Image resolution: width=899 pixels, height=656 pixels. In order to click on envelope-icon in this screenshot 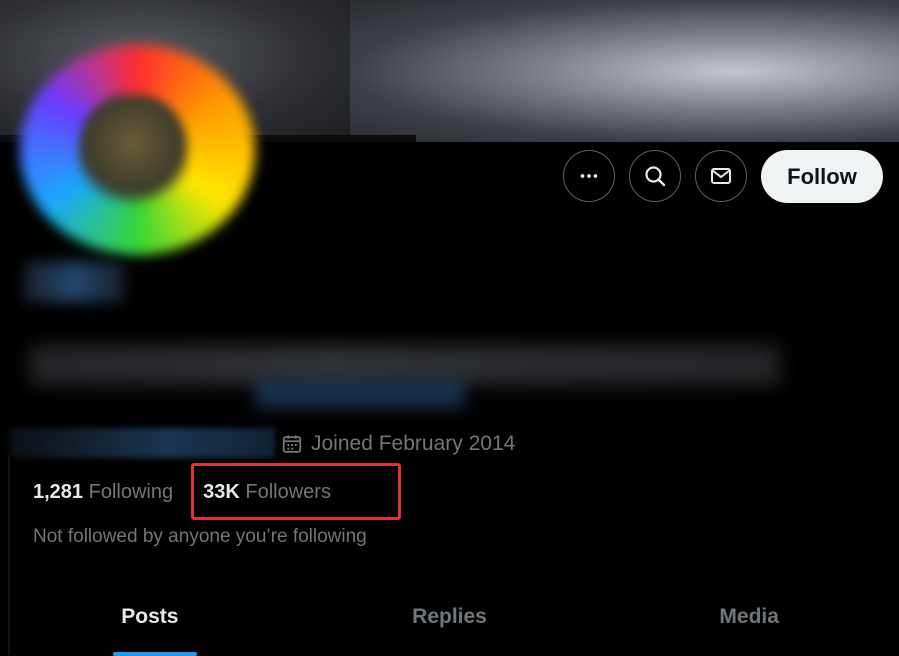, I will do `click(721, 176)`.